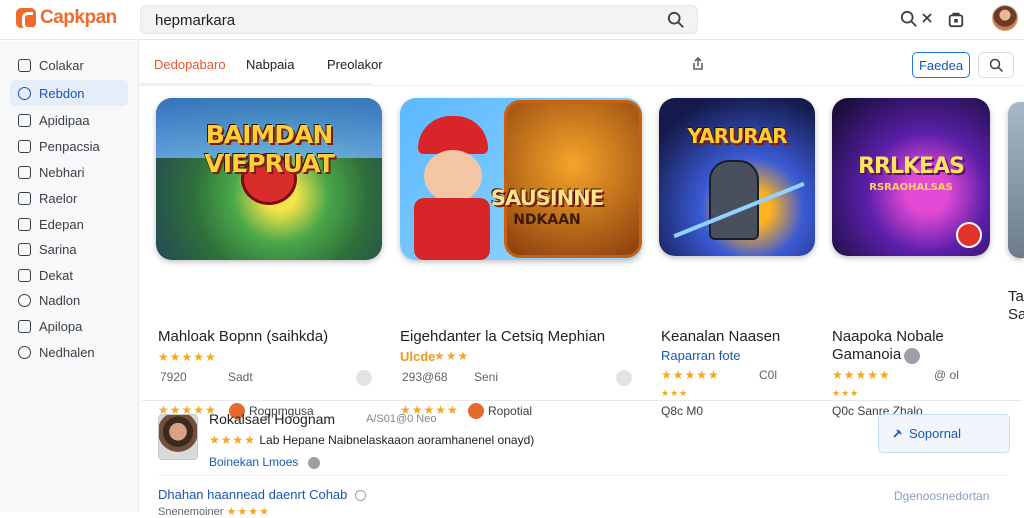 Image resolution: width=1024 pixels, height=518 pixels. What do you see at coordinates (547, 198) in the screenshot?
I see `thumbnail-title: SAUSINNE` at bounding box center [547, 198].